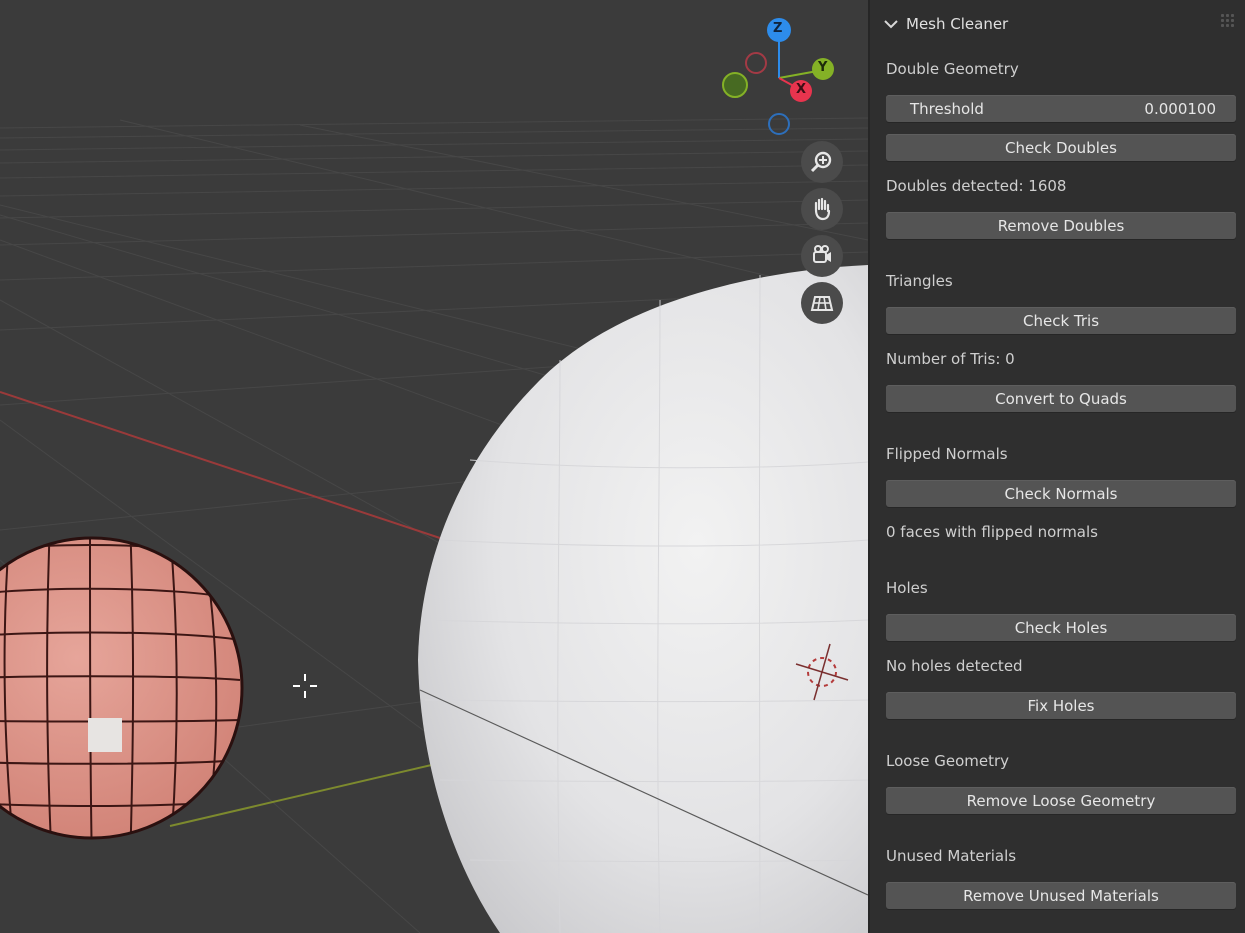  What do you see at coordinates (950, 359) in the screenshot?
I see `tris-status: Number of Tris: 0` at bounding box center [950, 359].